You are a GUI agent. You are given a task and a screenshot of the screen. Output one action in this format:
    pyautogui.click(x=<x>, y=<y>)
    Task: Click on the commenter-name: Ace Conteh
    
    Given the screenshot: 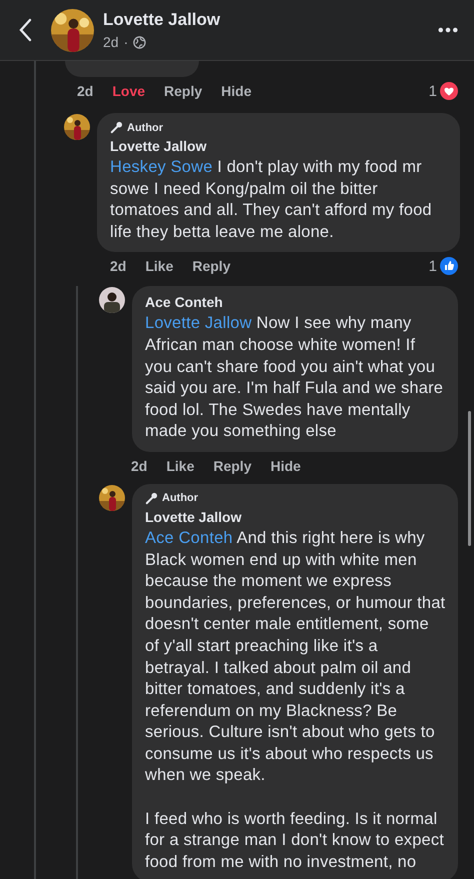 What is the action you would take?
    pyautogui.click(x=295, y=302)
    